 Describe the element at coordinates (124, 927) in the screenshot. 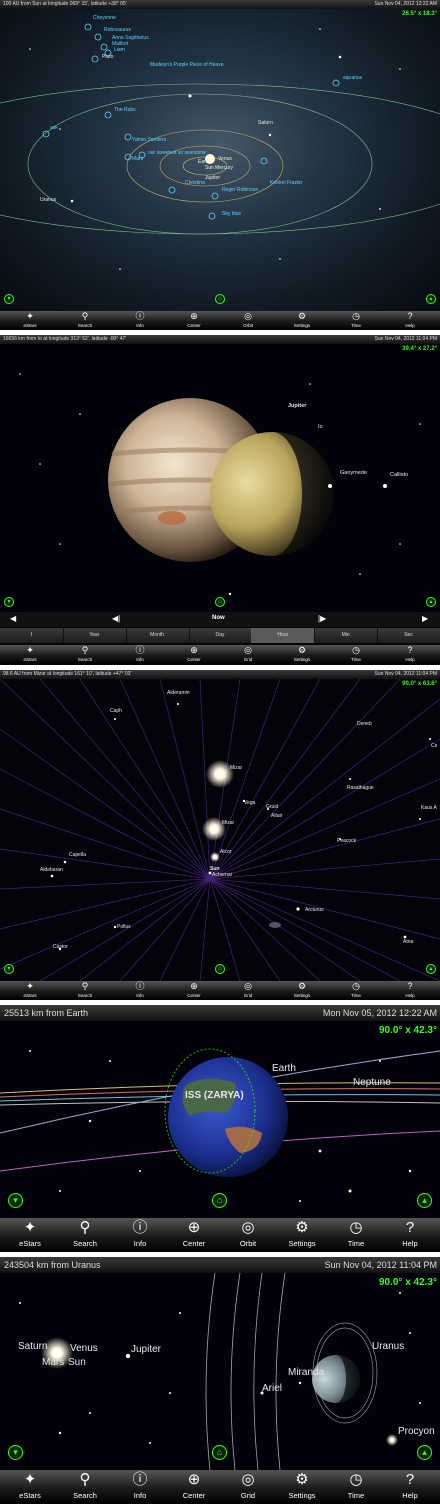

I see `label-pollux: Pollux` at that location.